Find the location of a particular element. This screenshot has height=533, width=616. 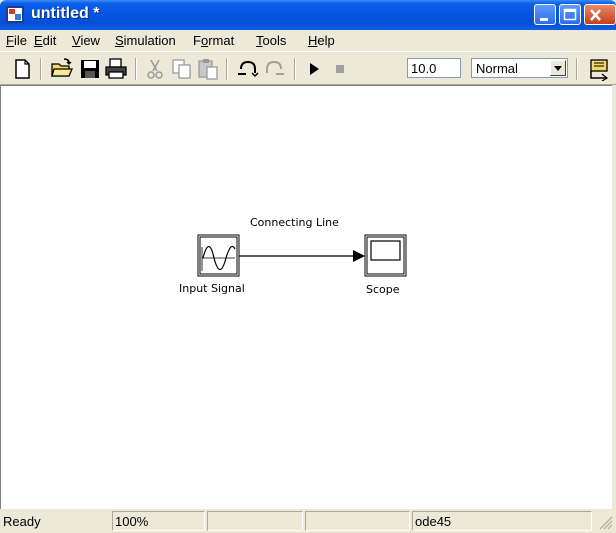

stop-time-field: 10.0 is located at coordinates (434, 68).